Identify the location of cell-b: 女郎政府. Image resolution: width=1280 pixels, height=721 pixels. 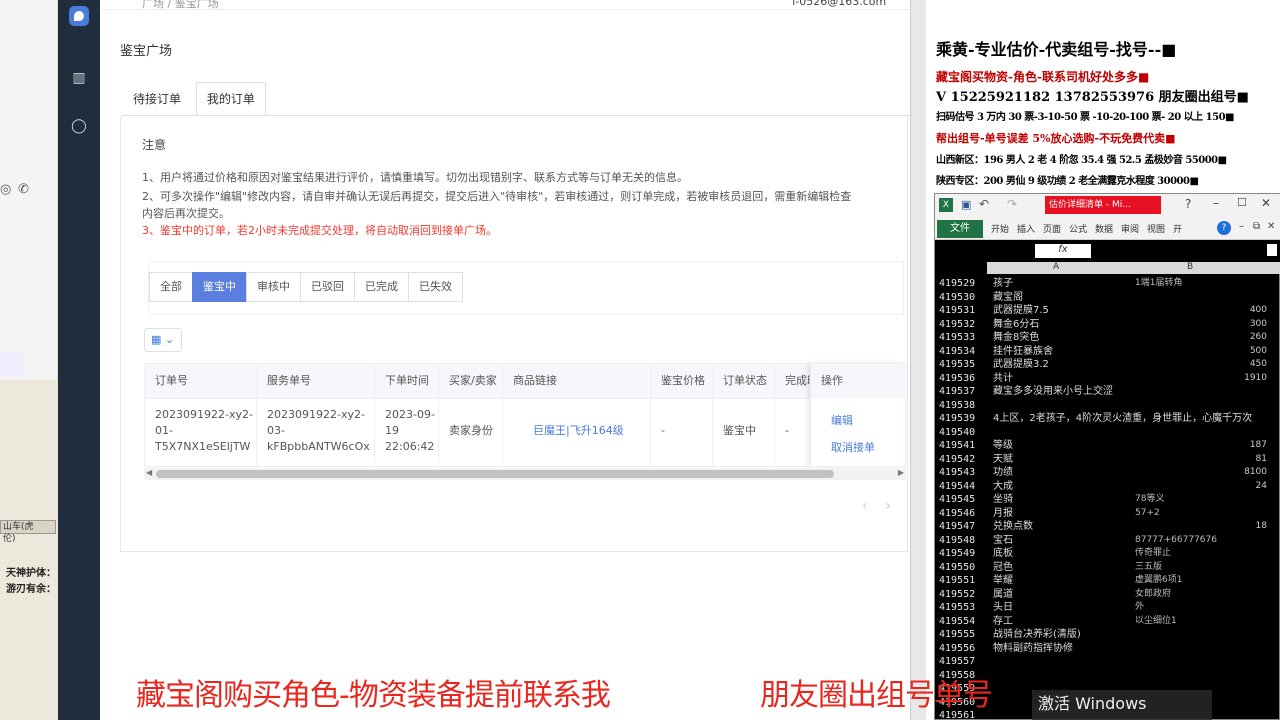
(1153, 594).